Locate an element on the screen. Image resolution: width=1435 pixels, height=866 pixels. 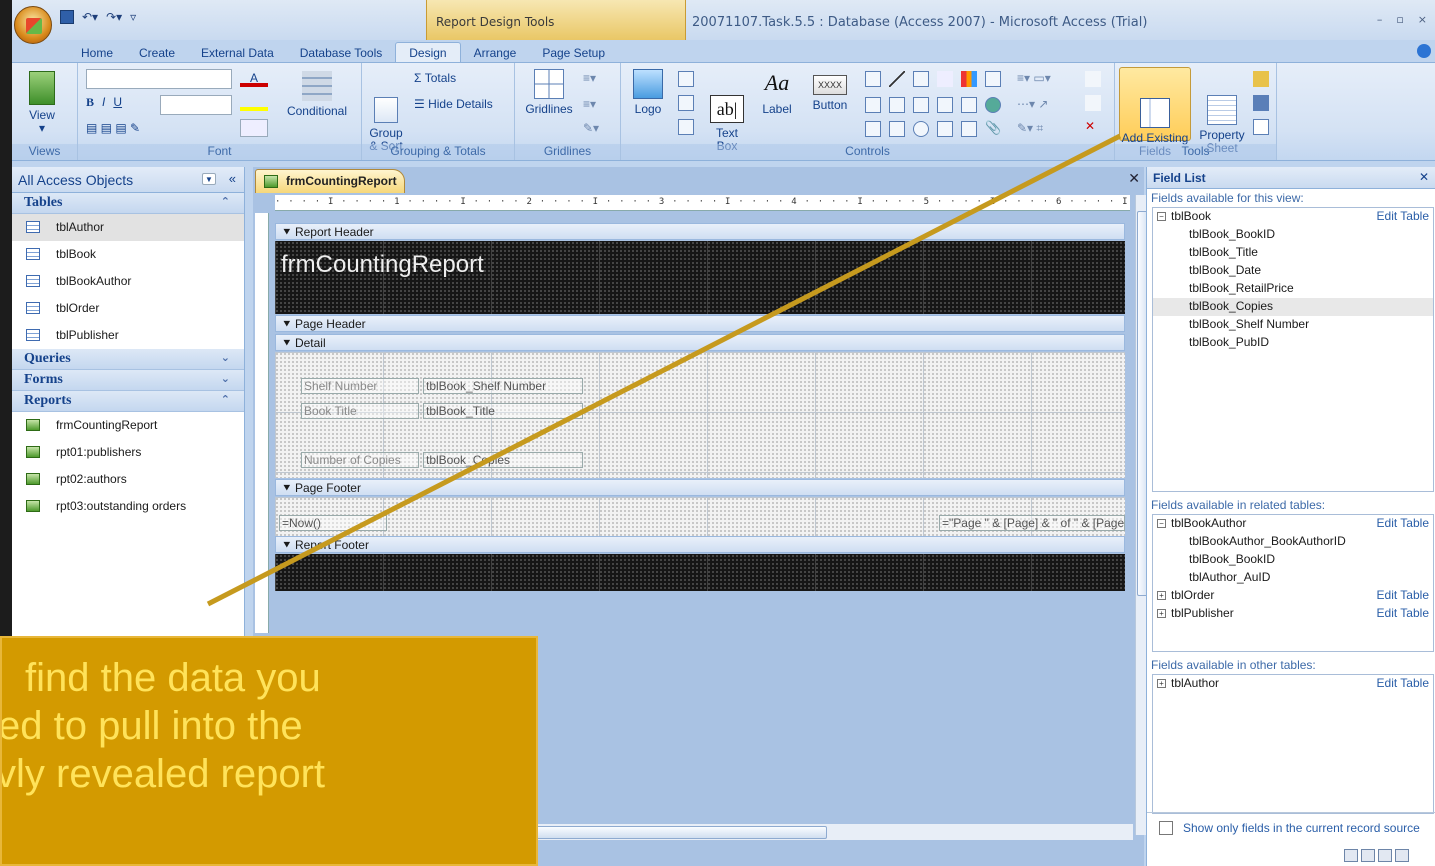
nav-item-report: rpt03:outstanding orders is located at coordinates (128, 506).